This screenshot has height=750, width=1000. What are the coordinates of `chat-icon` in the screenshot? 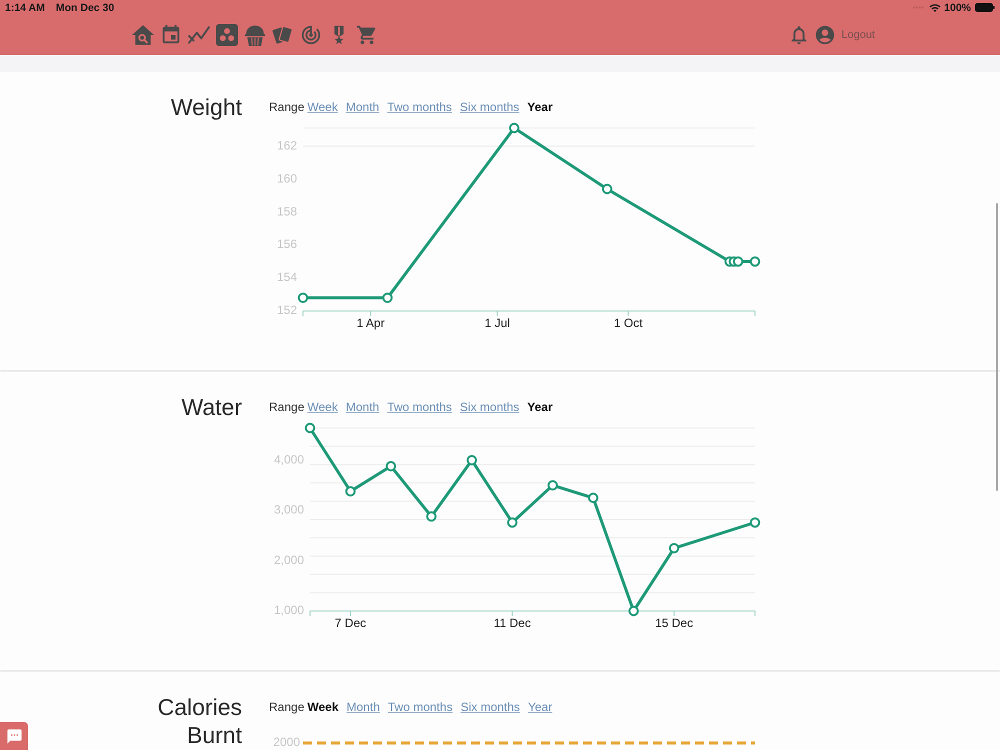 It's located at (14, 736).